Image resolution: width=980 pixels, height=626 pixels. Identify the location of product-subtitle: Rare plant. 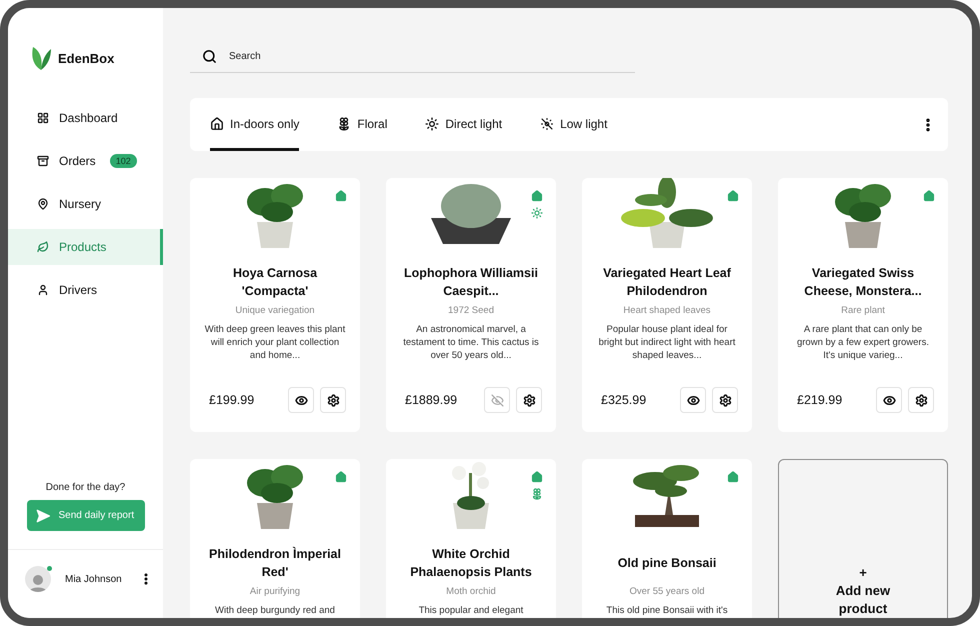
(863, 310).